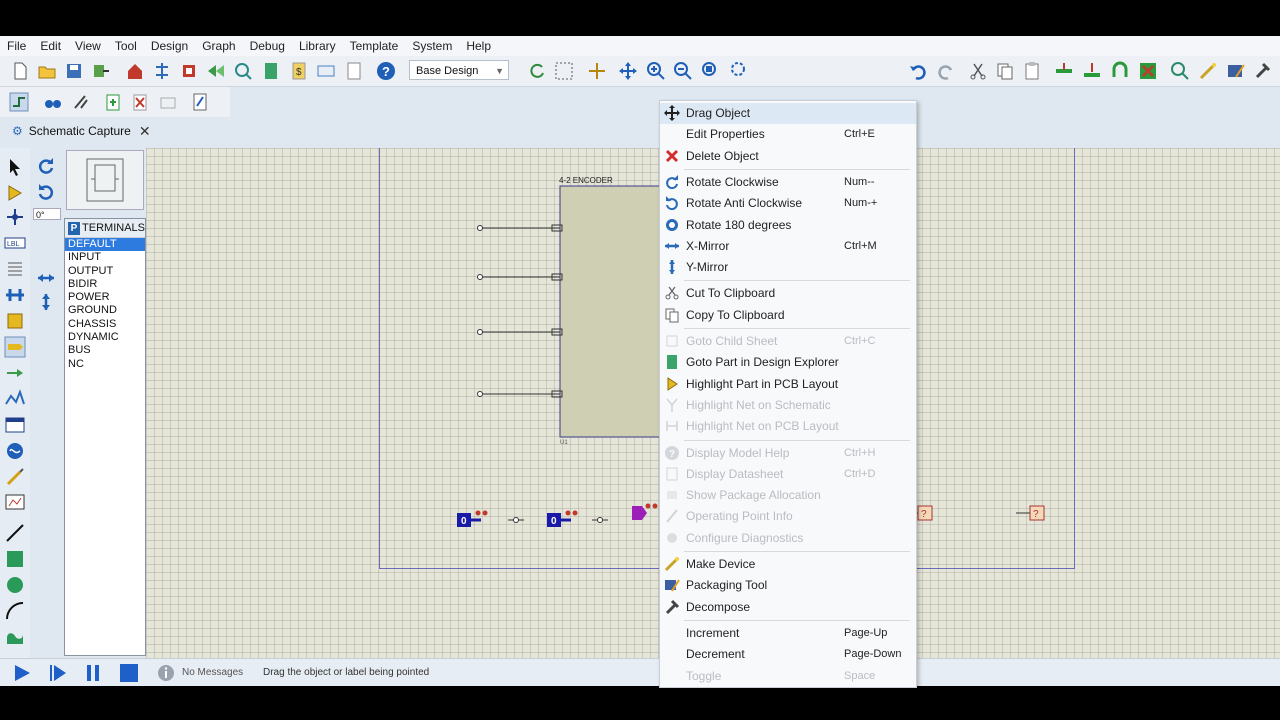  Describe the element at coordinates (478, 46) in the screenshot. I see `menu-help: Help` at that location.